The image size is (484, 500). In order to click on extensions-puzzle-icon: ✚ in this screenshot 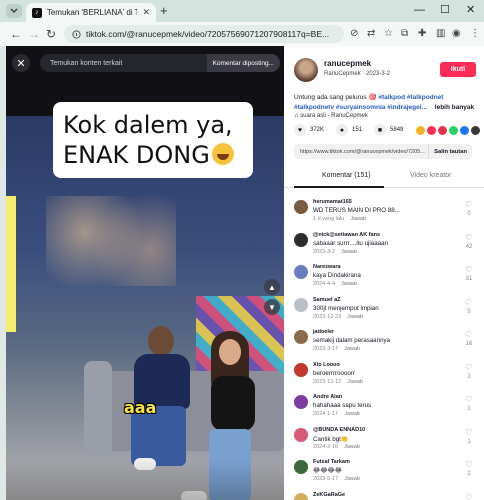, I will do `click(422, 34)`.